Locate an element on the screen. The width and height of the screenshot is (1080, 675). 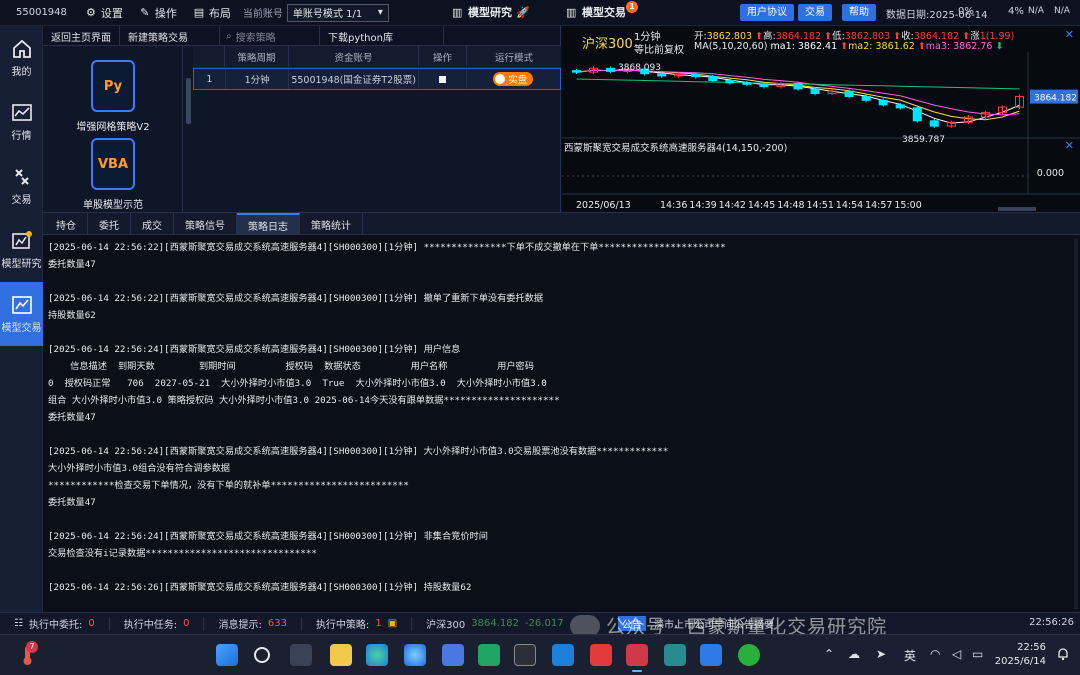
exec-orders-count: 0 is located at coordinates (91, 623).